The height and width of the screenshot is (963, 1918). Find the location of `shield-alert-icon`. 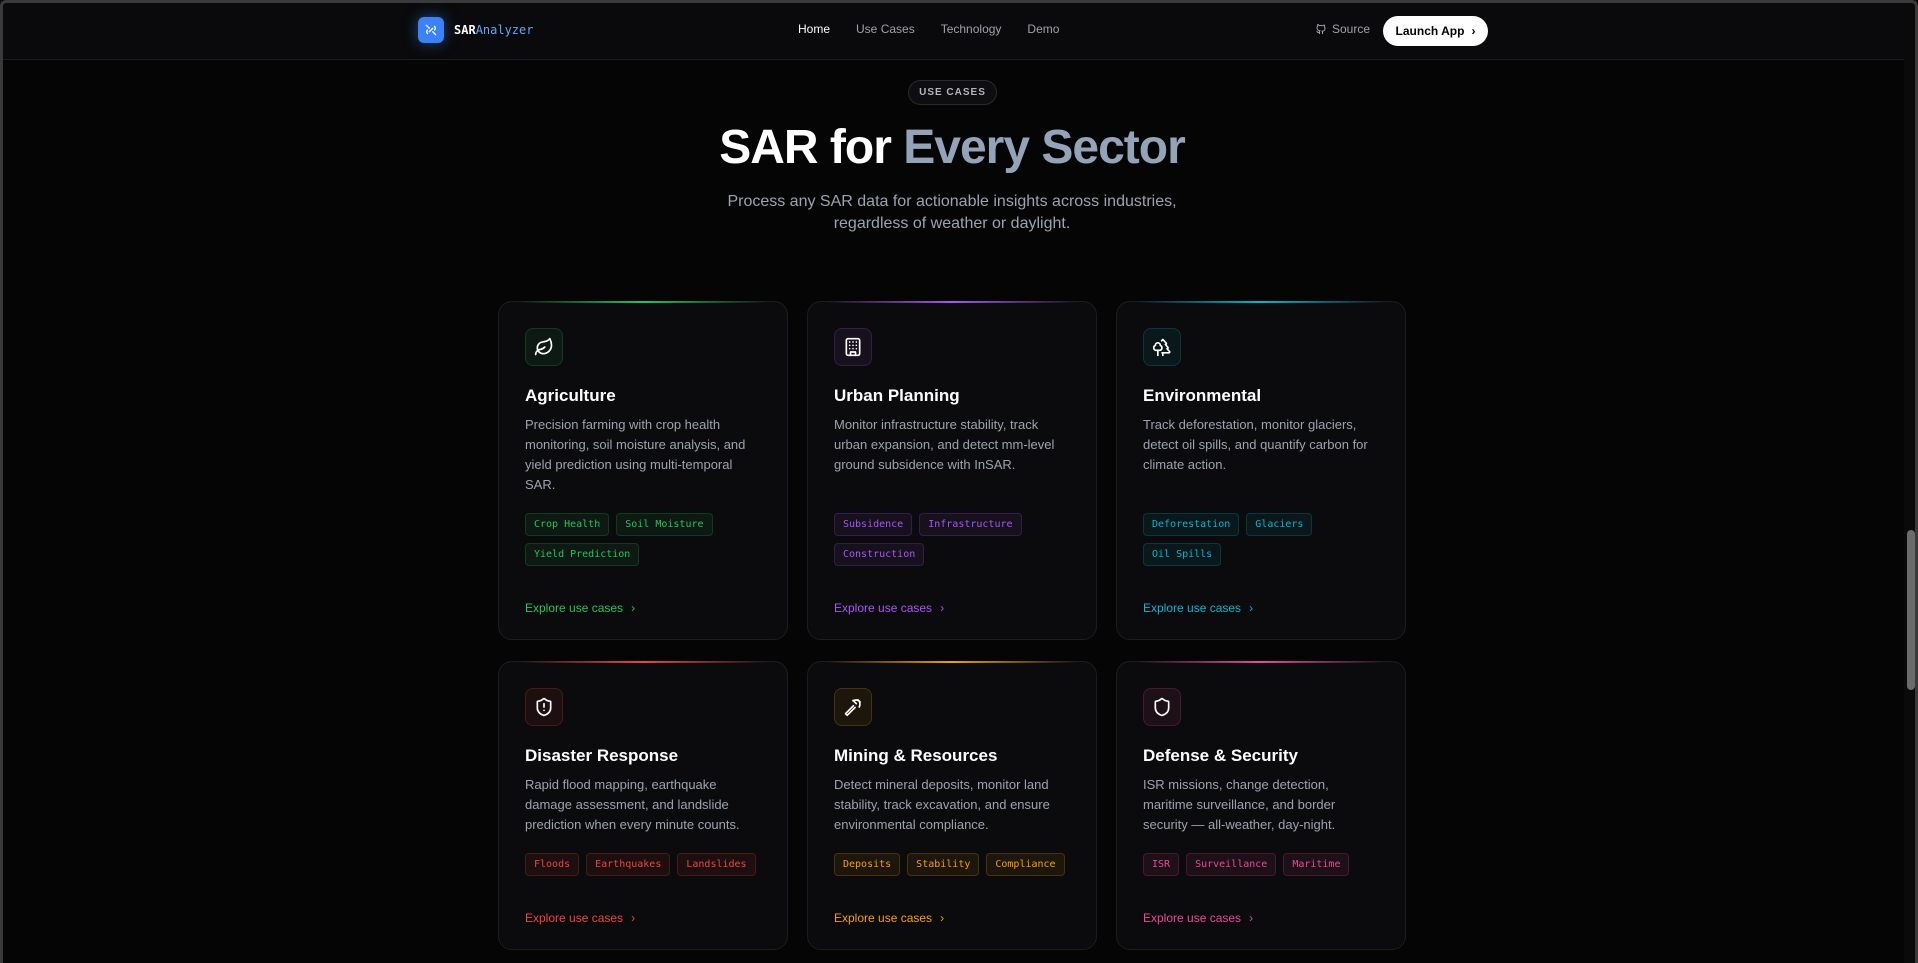

shield-alert-icon is located at coordinates (544, 707).